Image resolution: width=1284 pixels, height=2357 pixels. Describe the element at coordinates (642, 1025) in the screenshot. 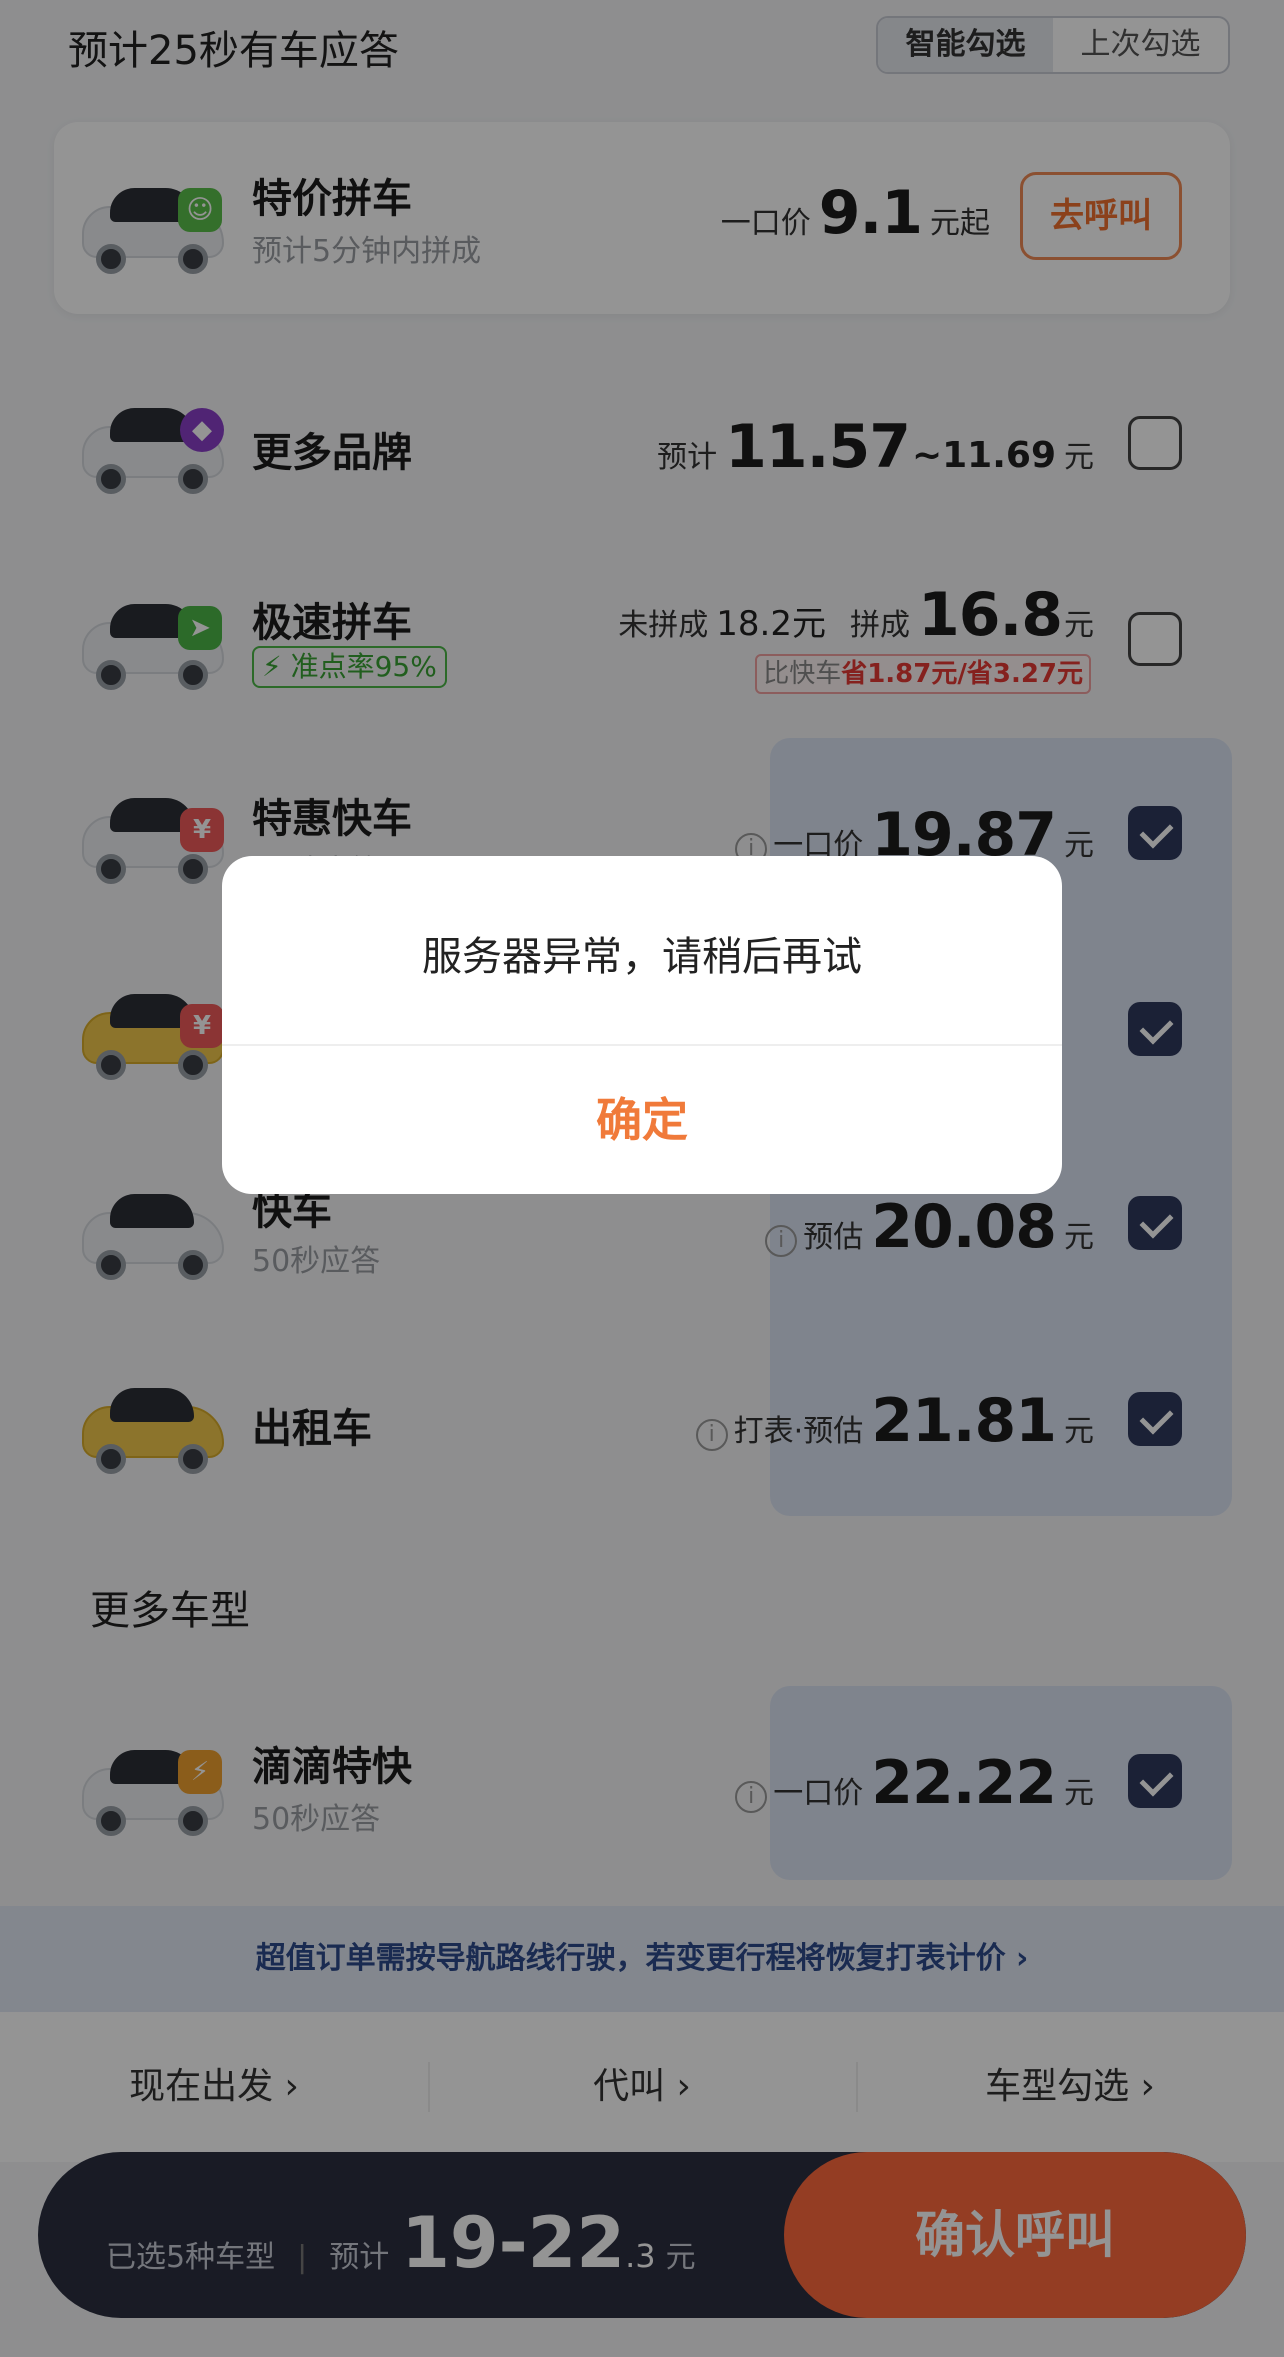

I see `error-dialog: 服务器异常，请稍后再试 确定` at that location.